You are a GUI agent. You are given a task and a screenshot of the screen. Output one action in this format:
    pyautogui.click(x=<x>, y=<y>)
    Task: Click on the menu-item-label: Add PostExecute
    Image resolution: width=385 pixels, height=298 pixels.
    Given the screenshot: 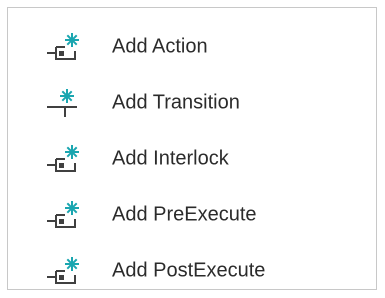 What is the action you would take?
    pyautogui.click(x=189, y=270)
    